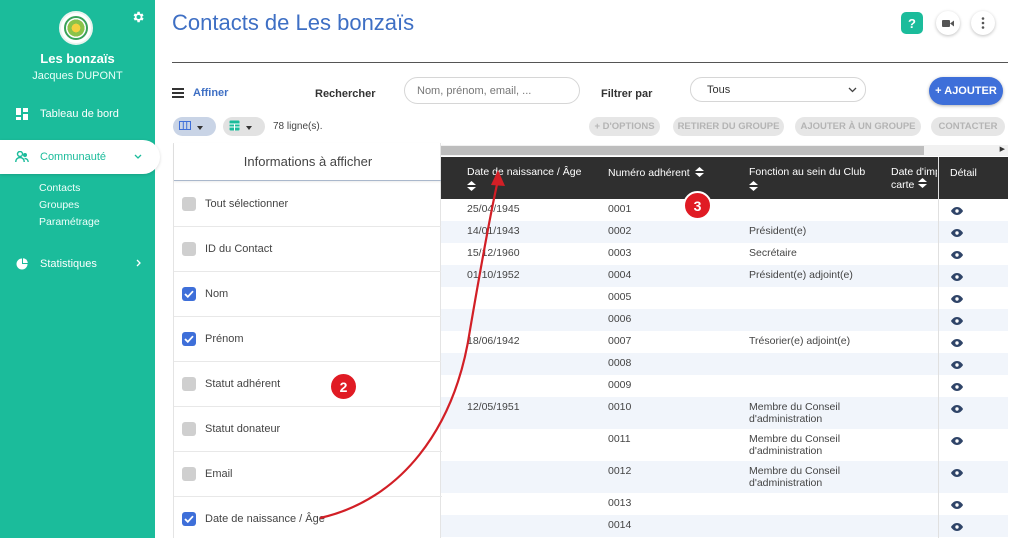  Describe the element at coordinates (73, 157) in the screenshot. I see `sidebar-item-label: Communauté` at that location.